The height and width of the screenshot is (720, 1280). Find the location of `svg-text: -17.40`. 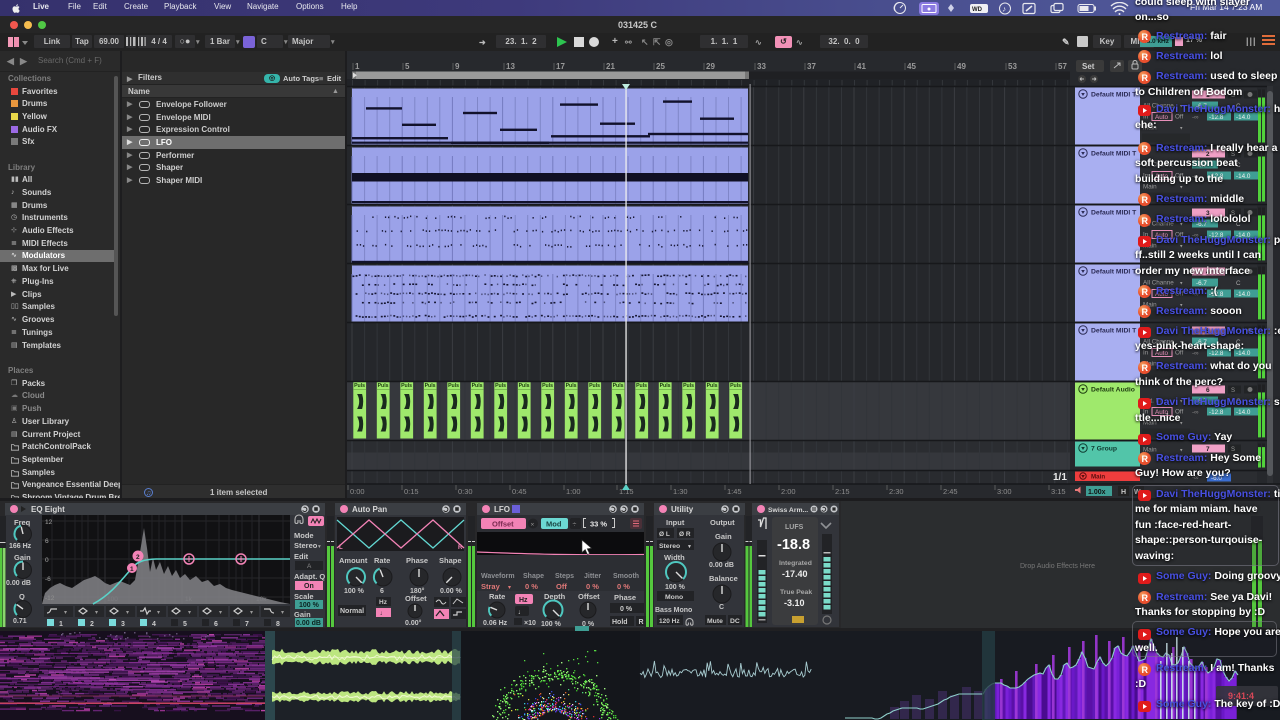

svg-text: -17.40 is located at coordinates (795, 574).